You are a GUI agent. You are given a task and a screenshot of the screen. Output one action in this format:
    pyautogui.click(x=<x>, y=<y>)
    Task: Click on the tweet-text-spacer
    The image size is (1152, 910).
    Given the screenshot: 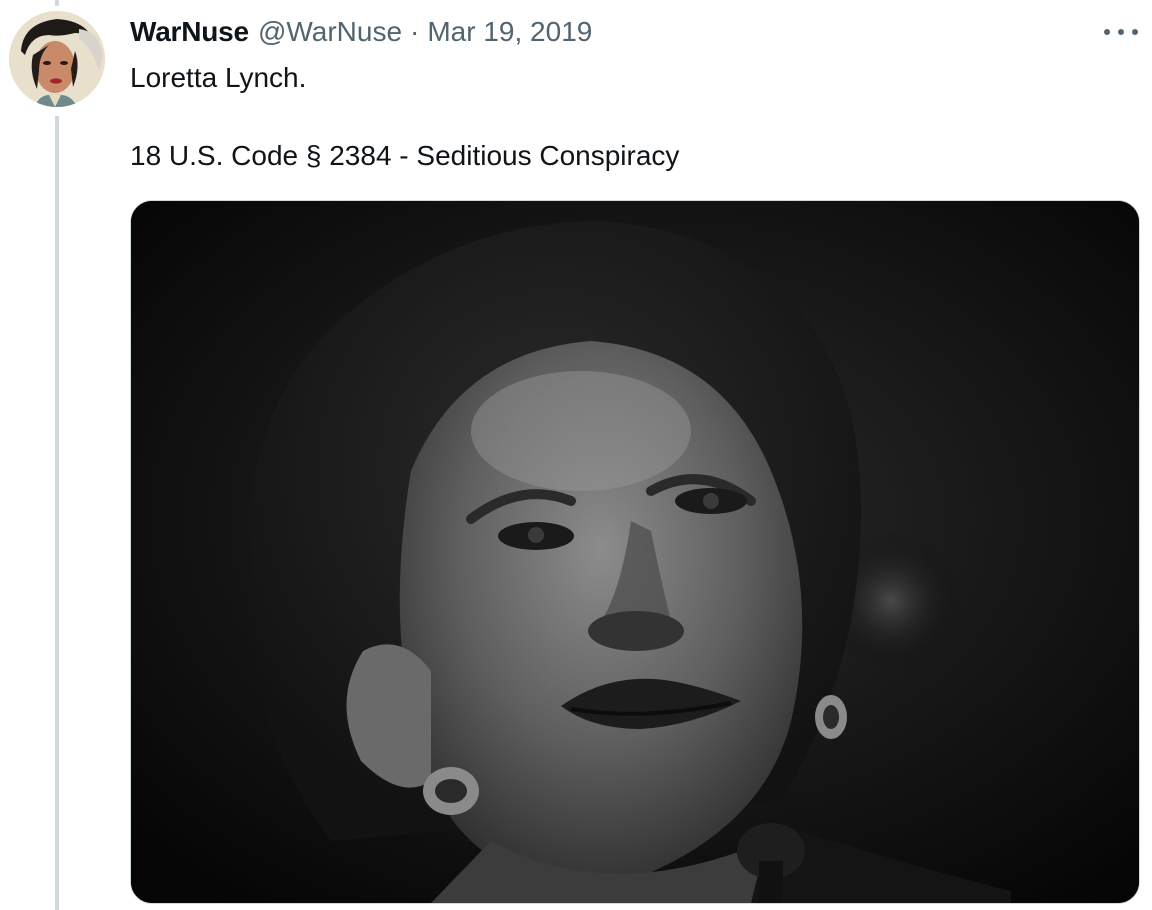 What is the action you would take?
    pyautogui.click(x=404, y=116)
    